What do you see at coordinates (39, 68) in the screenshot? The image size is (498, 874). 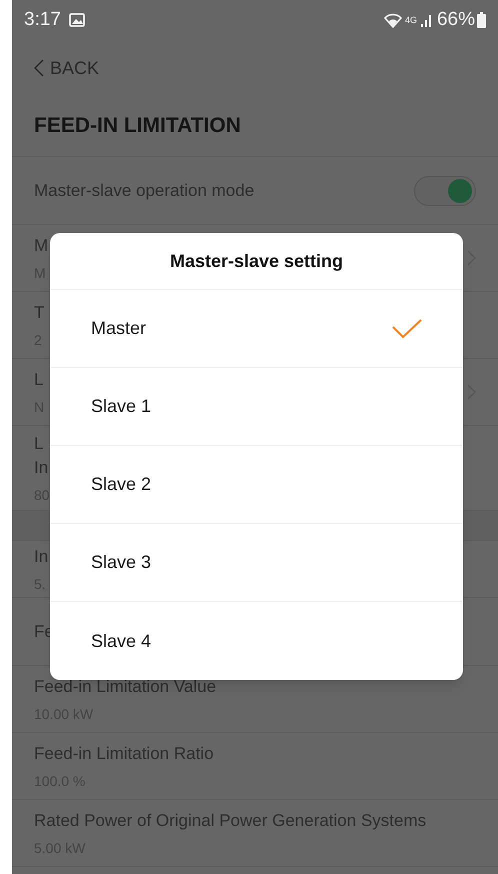 I see `chevron-left-icon` at bounding box center [39, 68].